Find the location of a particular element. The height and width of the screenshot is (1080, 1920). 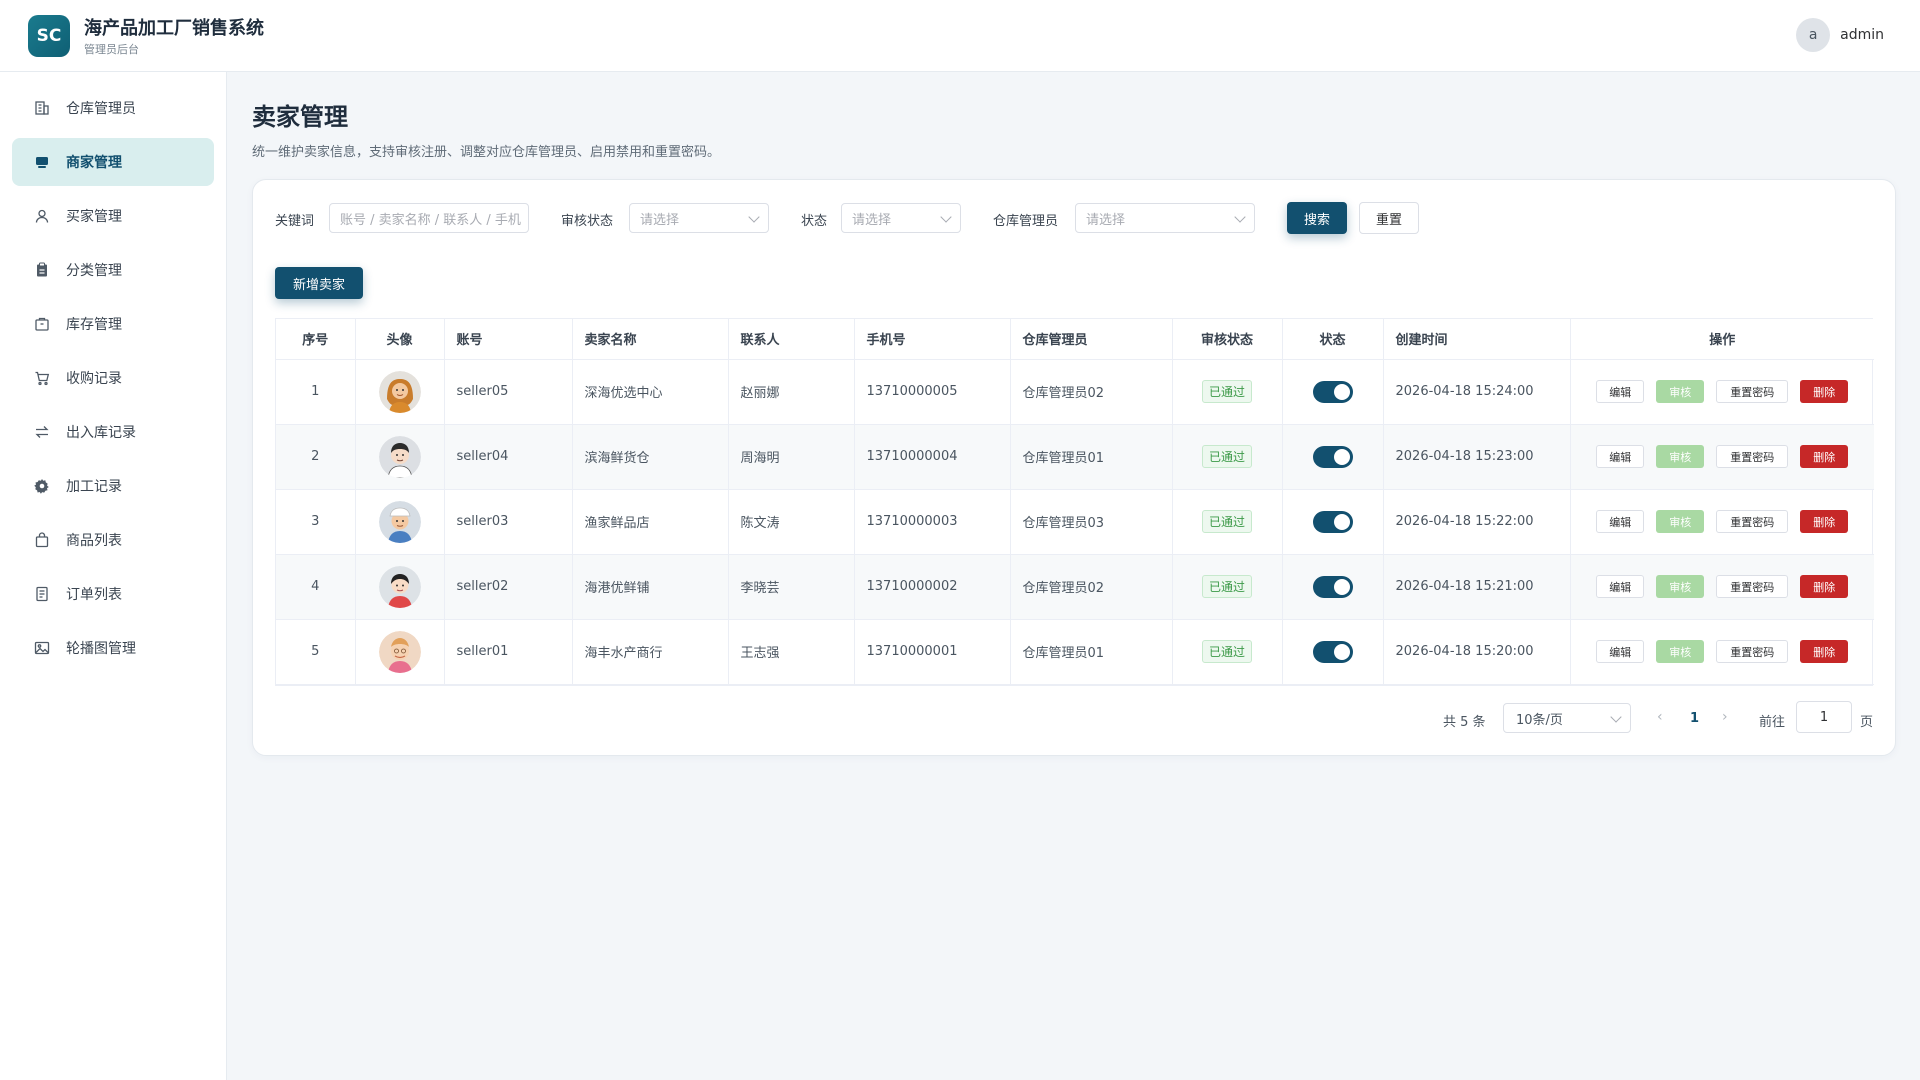

row-index: 5 is located at coordinates (316, 652).